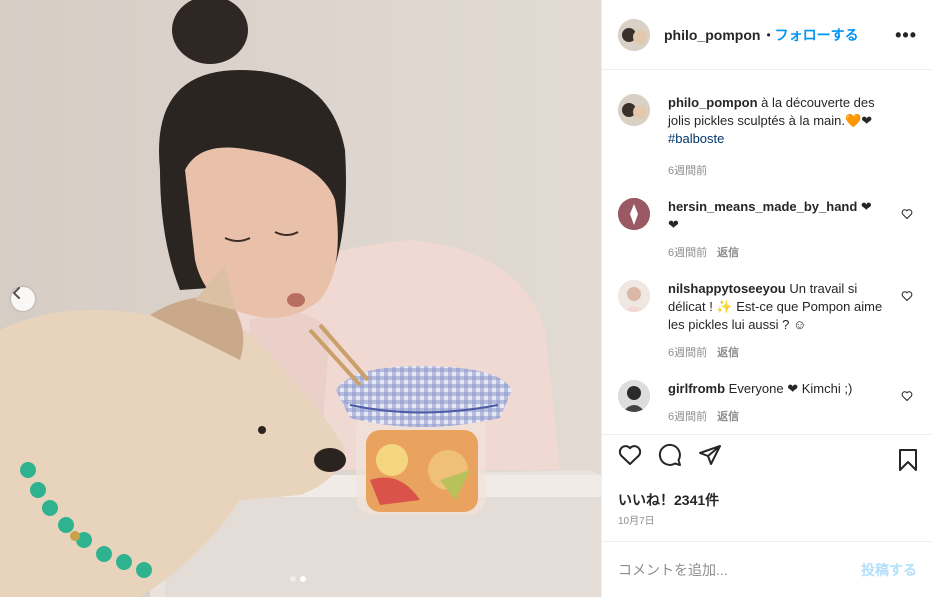 This screenshot has height=597, width=933. Describe the element at coordinates (817, 35) in the screenshot. I see `follow-button: フォローする` at that location.